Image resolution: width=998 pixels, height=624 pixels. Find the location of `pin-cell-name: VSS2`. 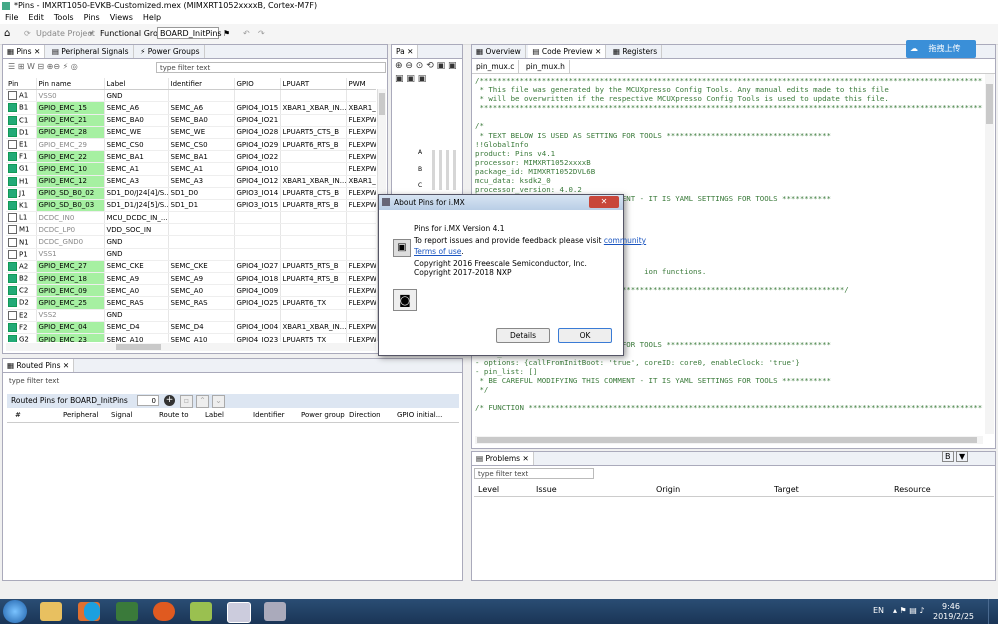

pin-cell-name: VSS2 is located at coordinates (70, 315).